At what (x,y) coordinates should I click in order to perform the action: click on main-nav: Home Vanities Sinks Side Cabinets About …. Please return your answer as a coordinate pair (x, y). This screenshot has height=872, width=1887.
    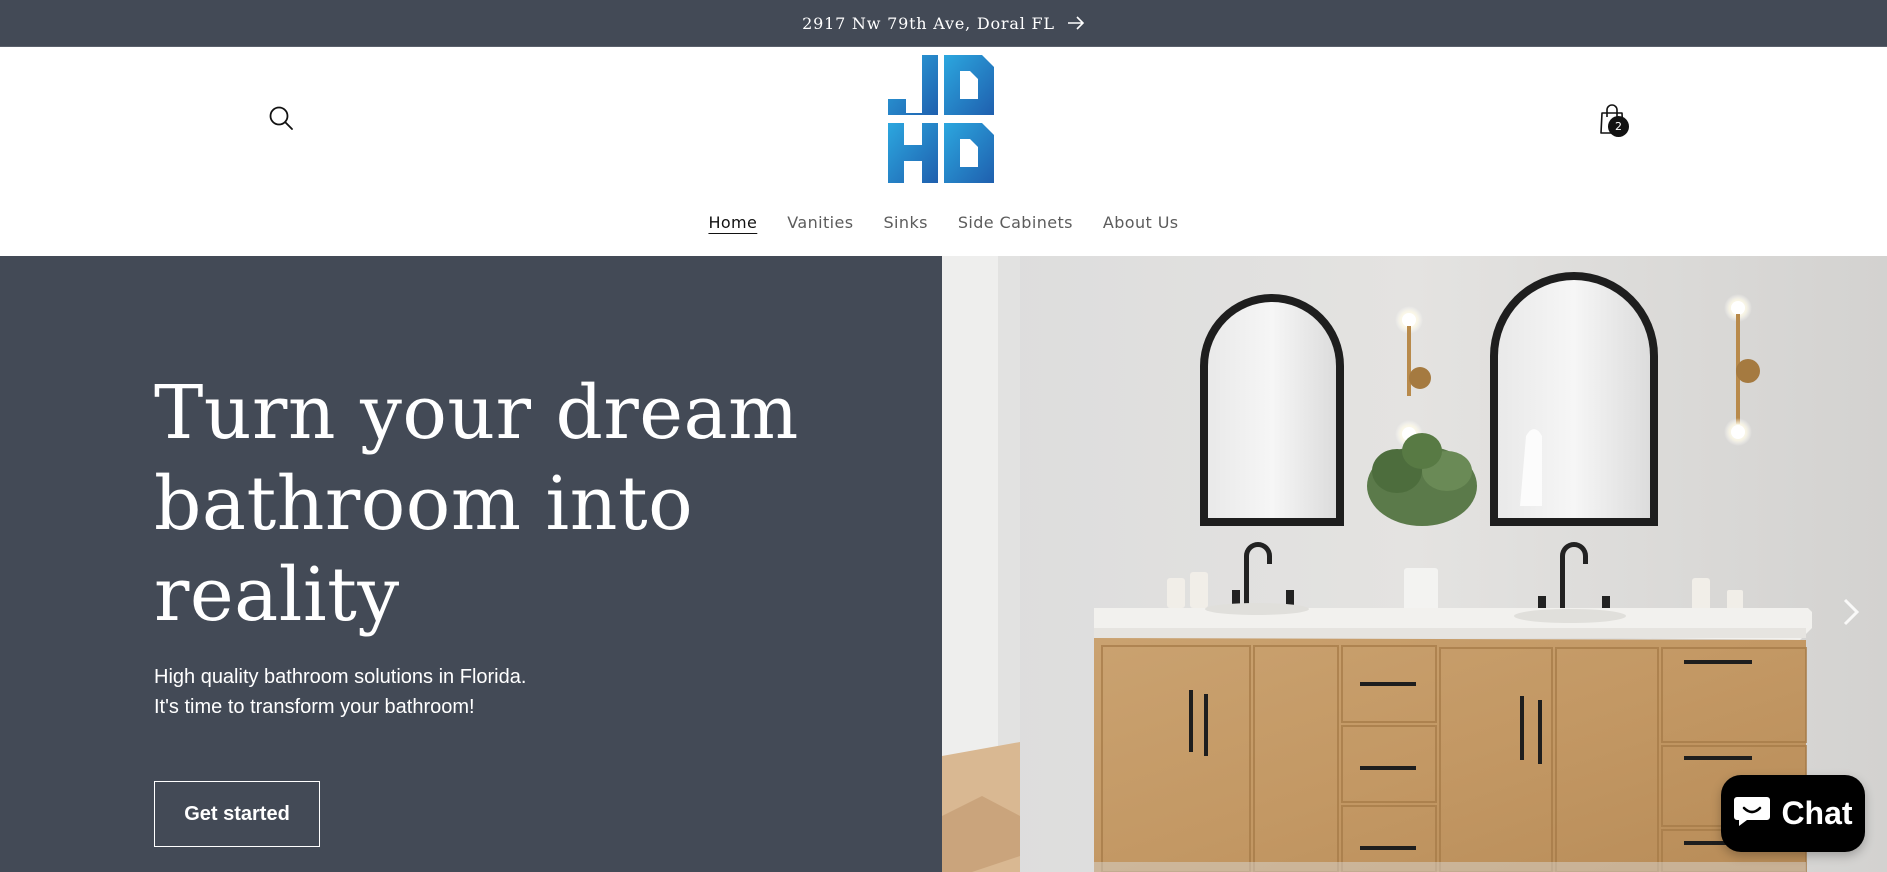
    Looking at the image, I should click on (943, 226).